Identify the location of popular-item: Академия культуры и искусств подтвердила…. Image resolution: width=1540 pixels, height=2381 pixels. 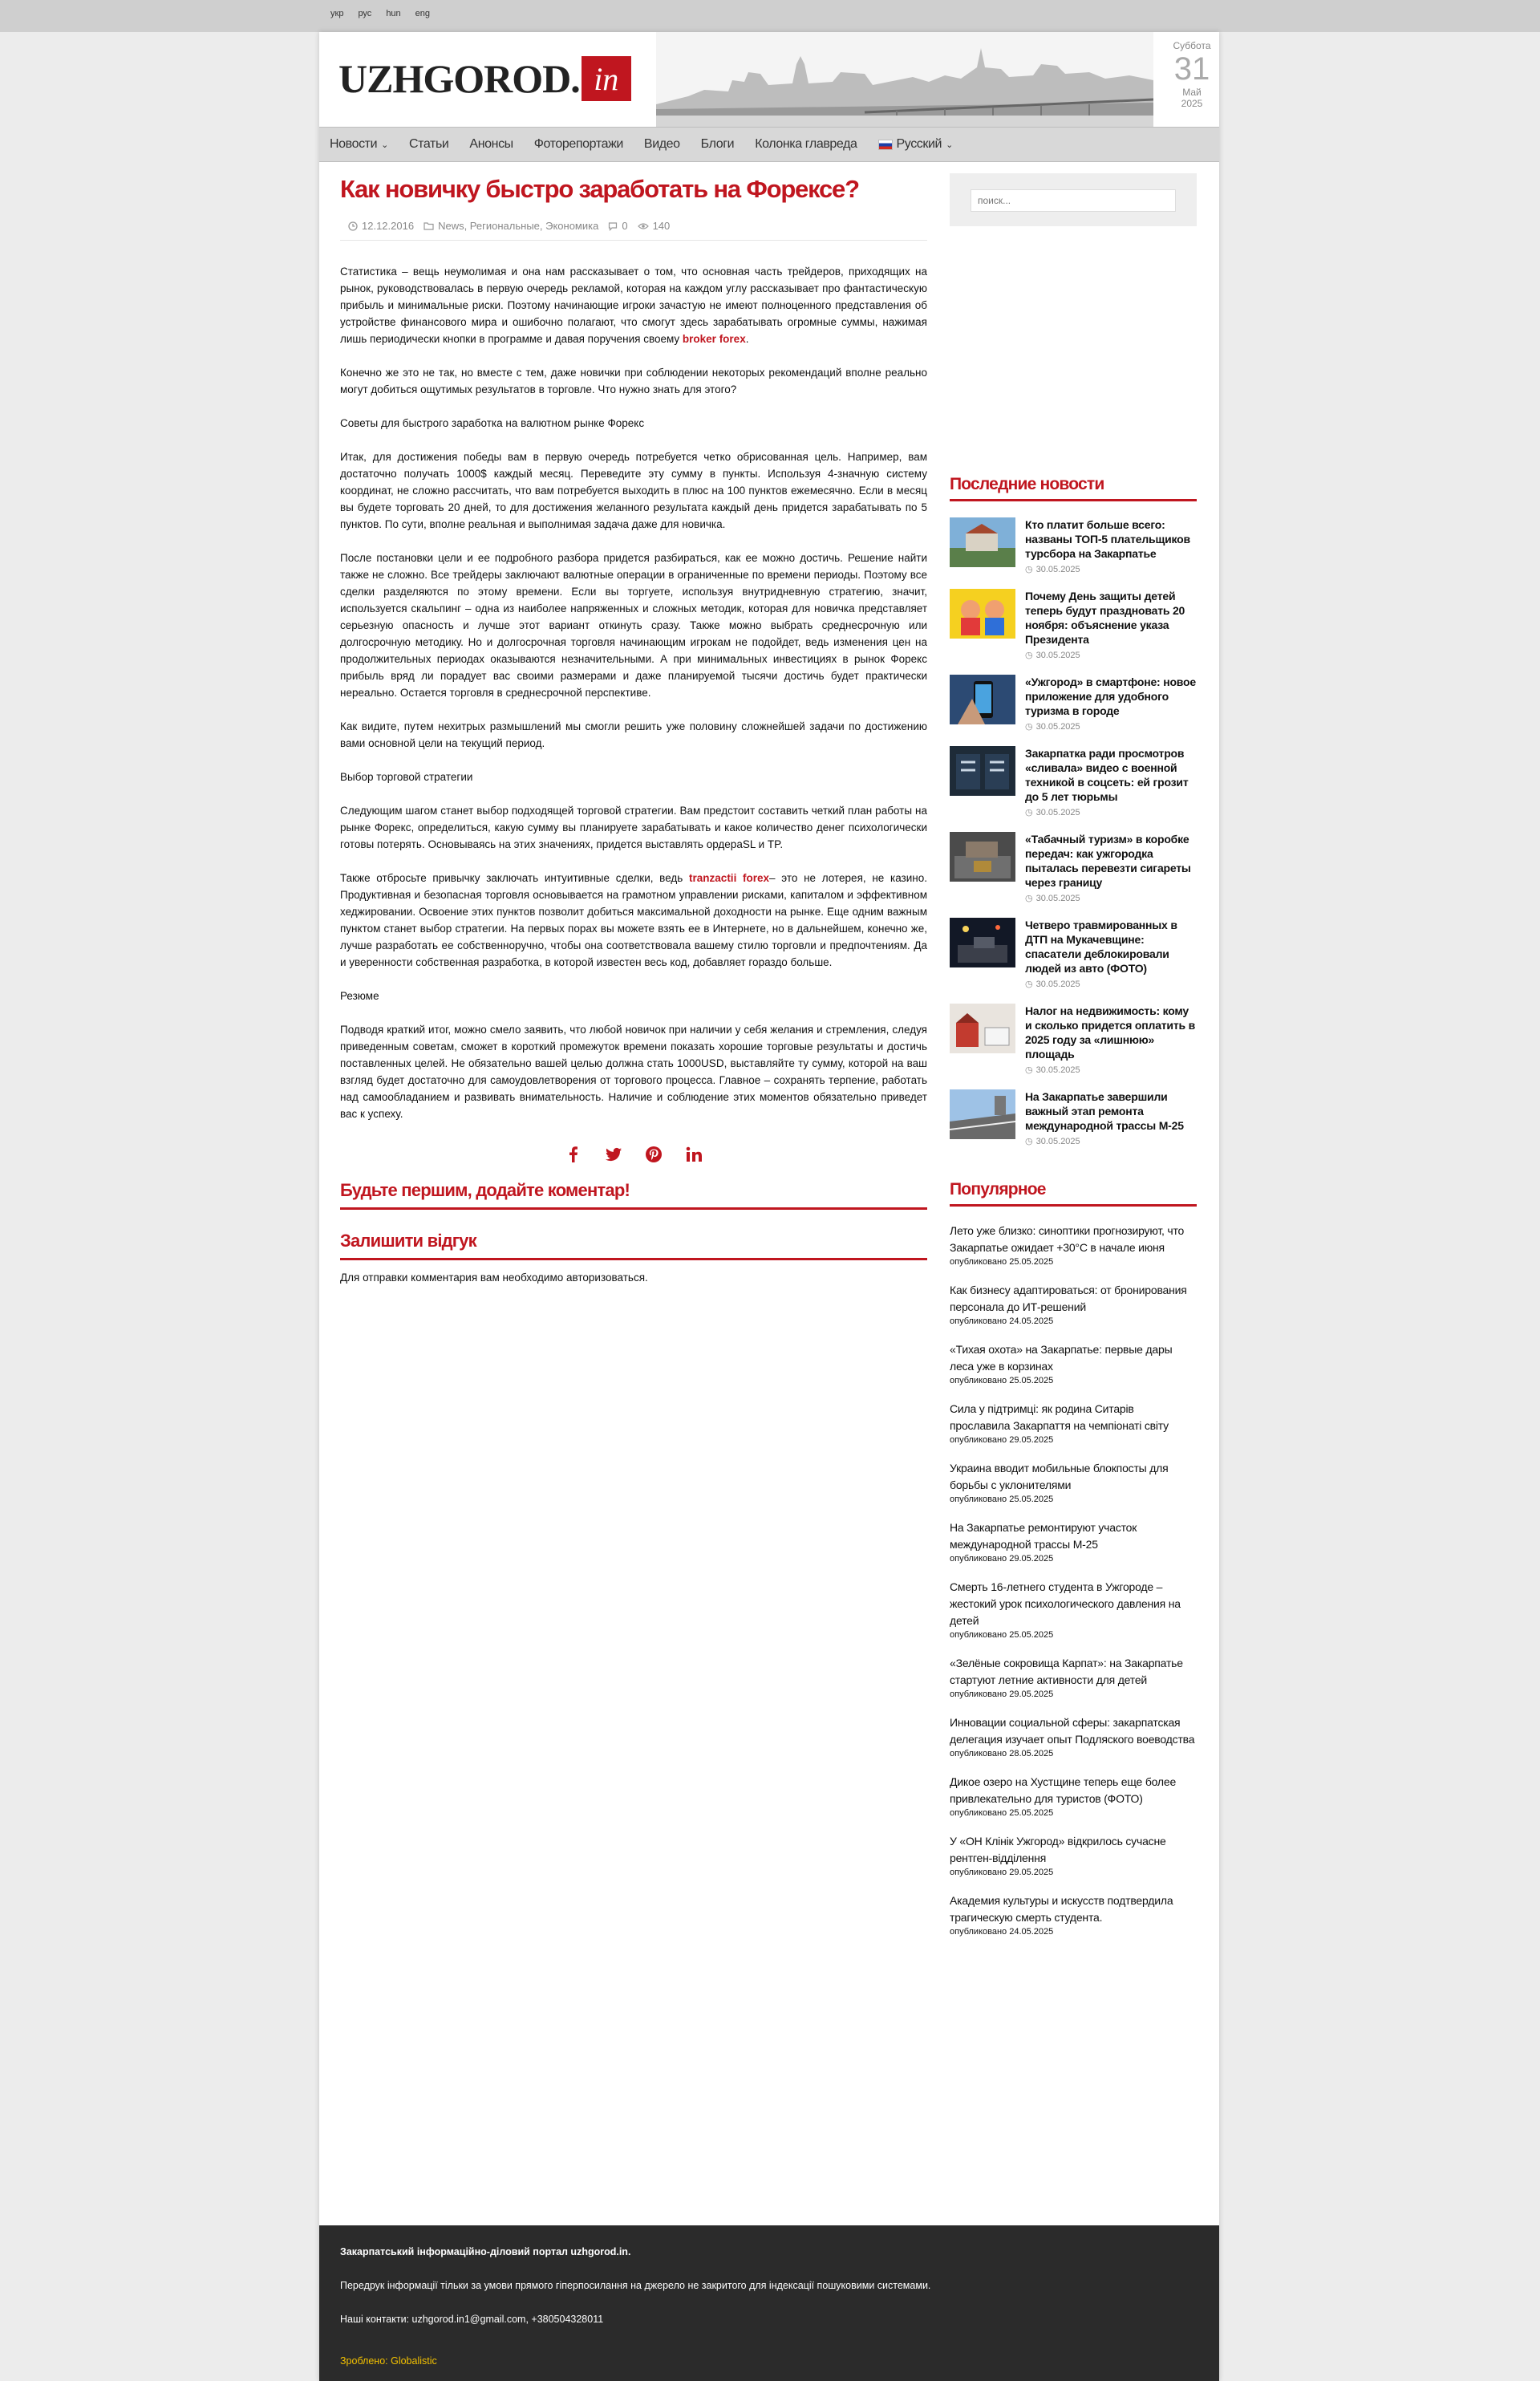
(1073, 1914).